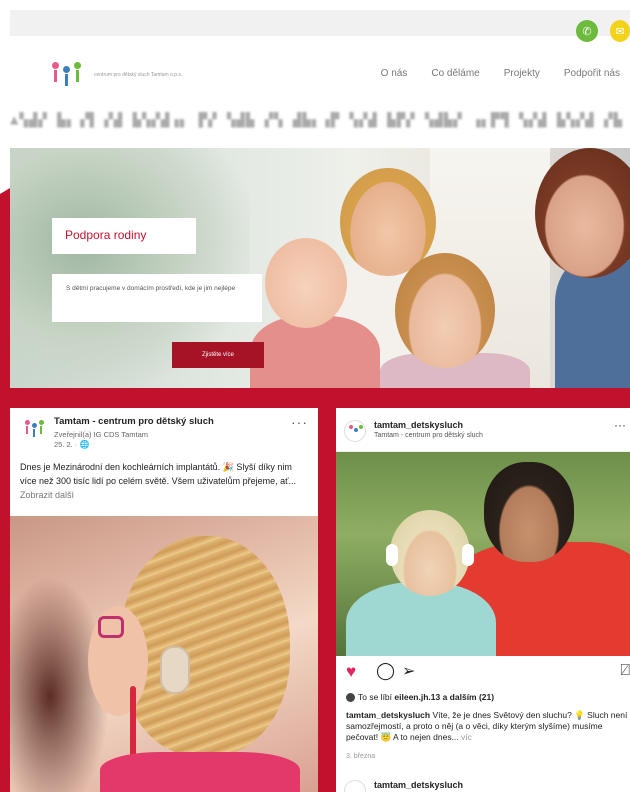 Image resolution: width=630 pixels, height=792 pixels. I want to click on caption-more-link: víc, so click(465, 737).